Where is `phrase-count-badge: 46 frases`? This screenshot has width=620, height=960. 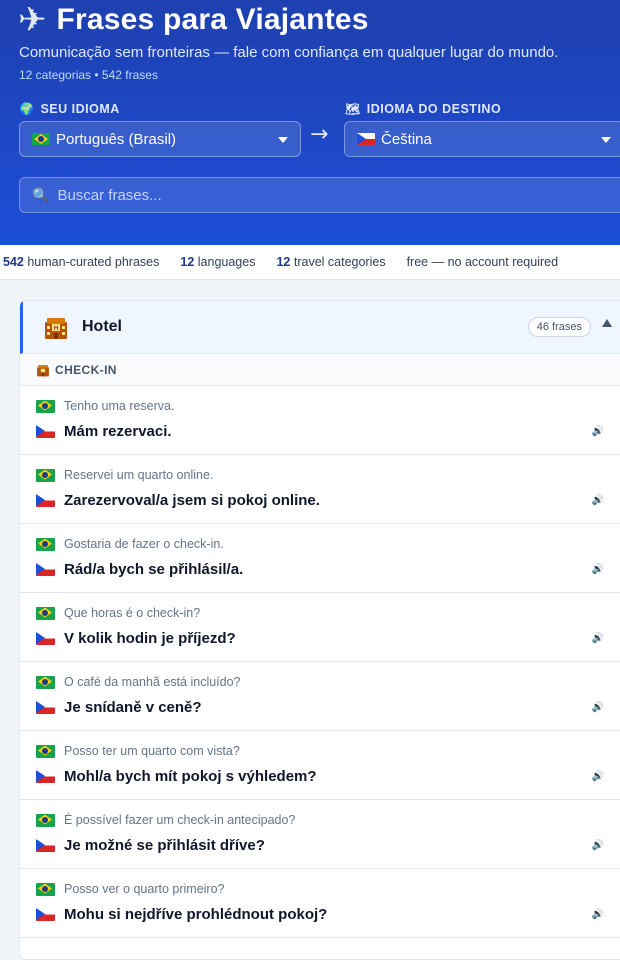
phrase-count-badge: 46 frases is located at coordinates (559, 327).